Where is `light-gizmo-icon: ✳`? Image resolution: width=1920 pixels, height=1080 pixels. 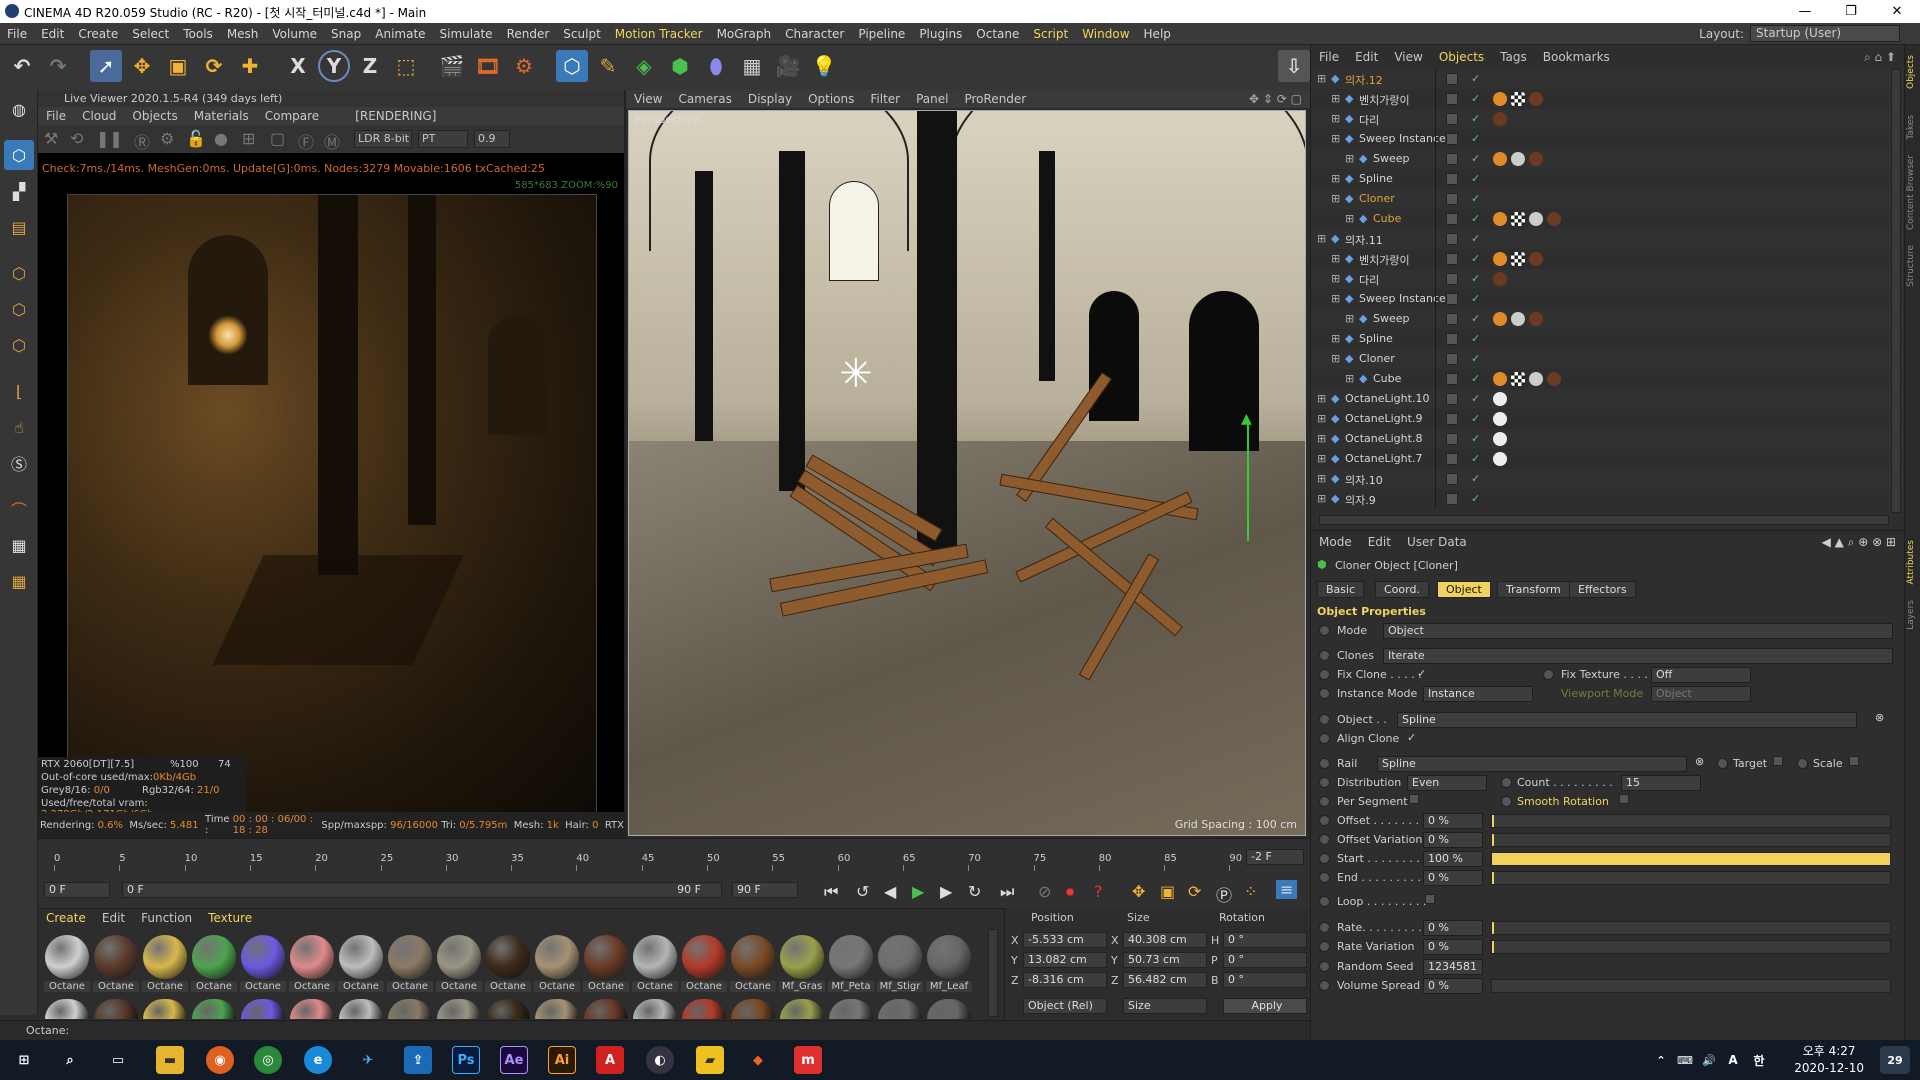
light-gizmo-icon: ✳ is located at coordinates (856, 374).